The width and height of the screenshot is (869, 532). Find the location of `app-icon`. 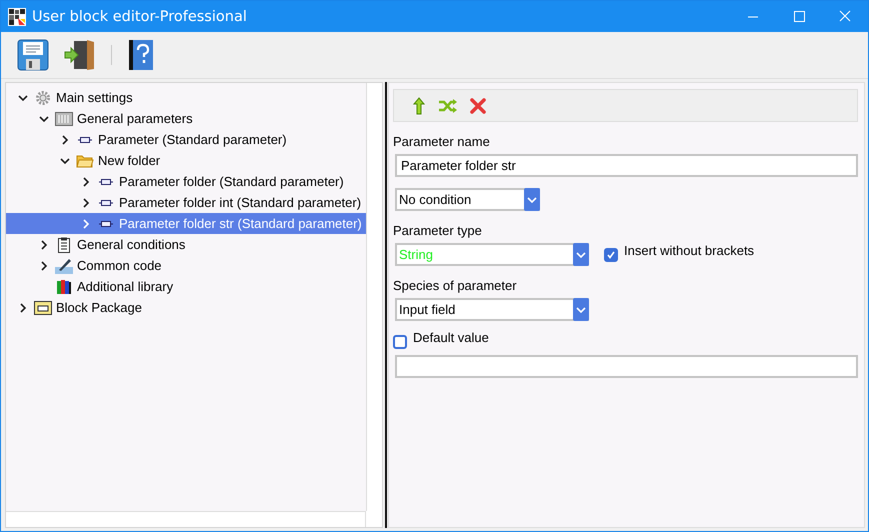

app-icon is located at coordinates (17, 17).